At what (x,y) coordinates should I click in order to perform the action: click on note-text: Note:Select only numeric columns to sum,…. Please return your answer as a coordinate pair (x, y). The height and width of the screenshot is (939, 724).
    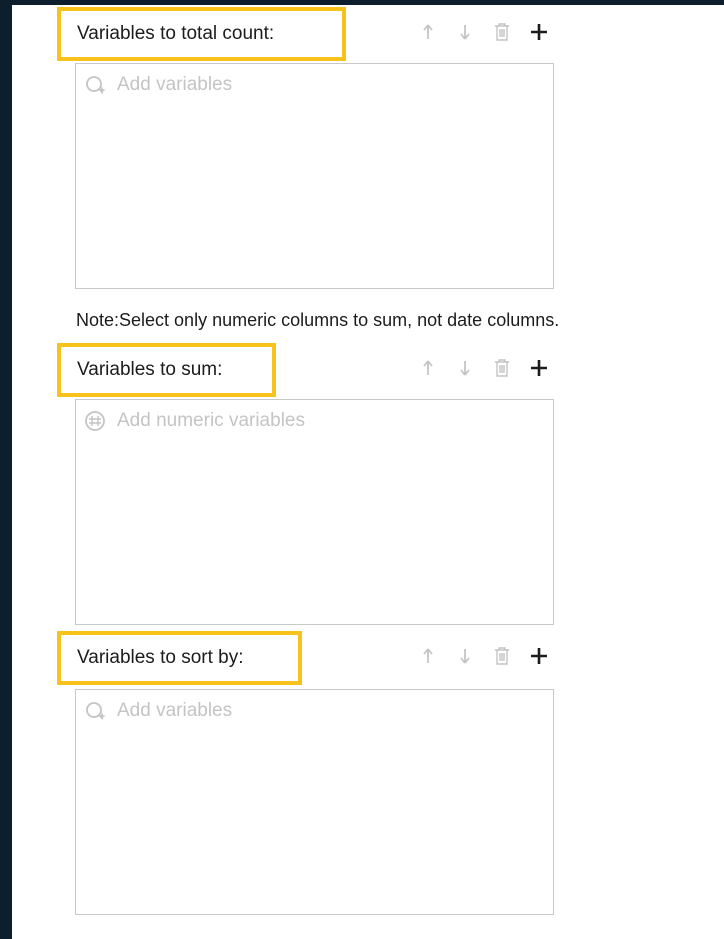
    Looking at the image, I should click on (318, 320).